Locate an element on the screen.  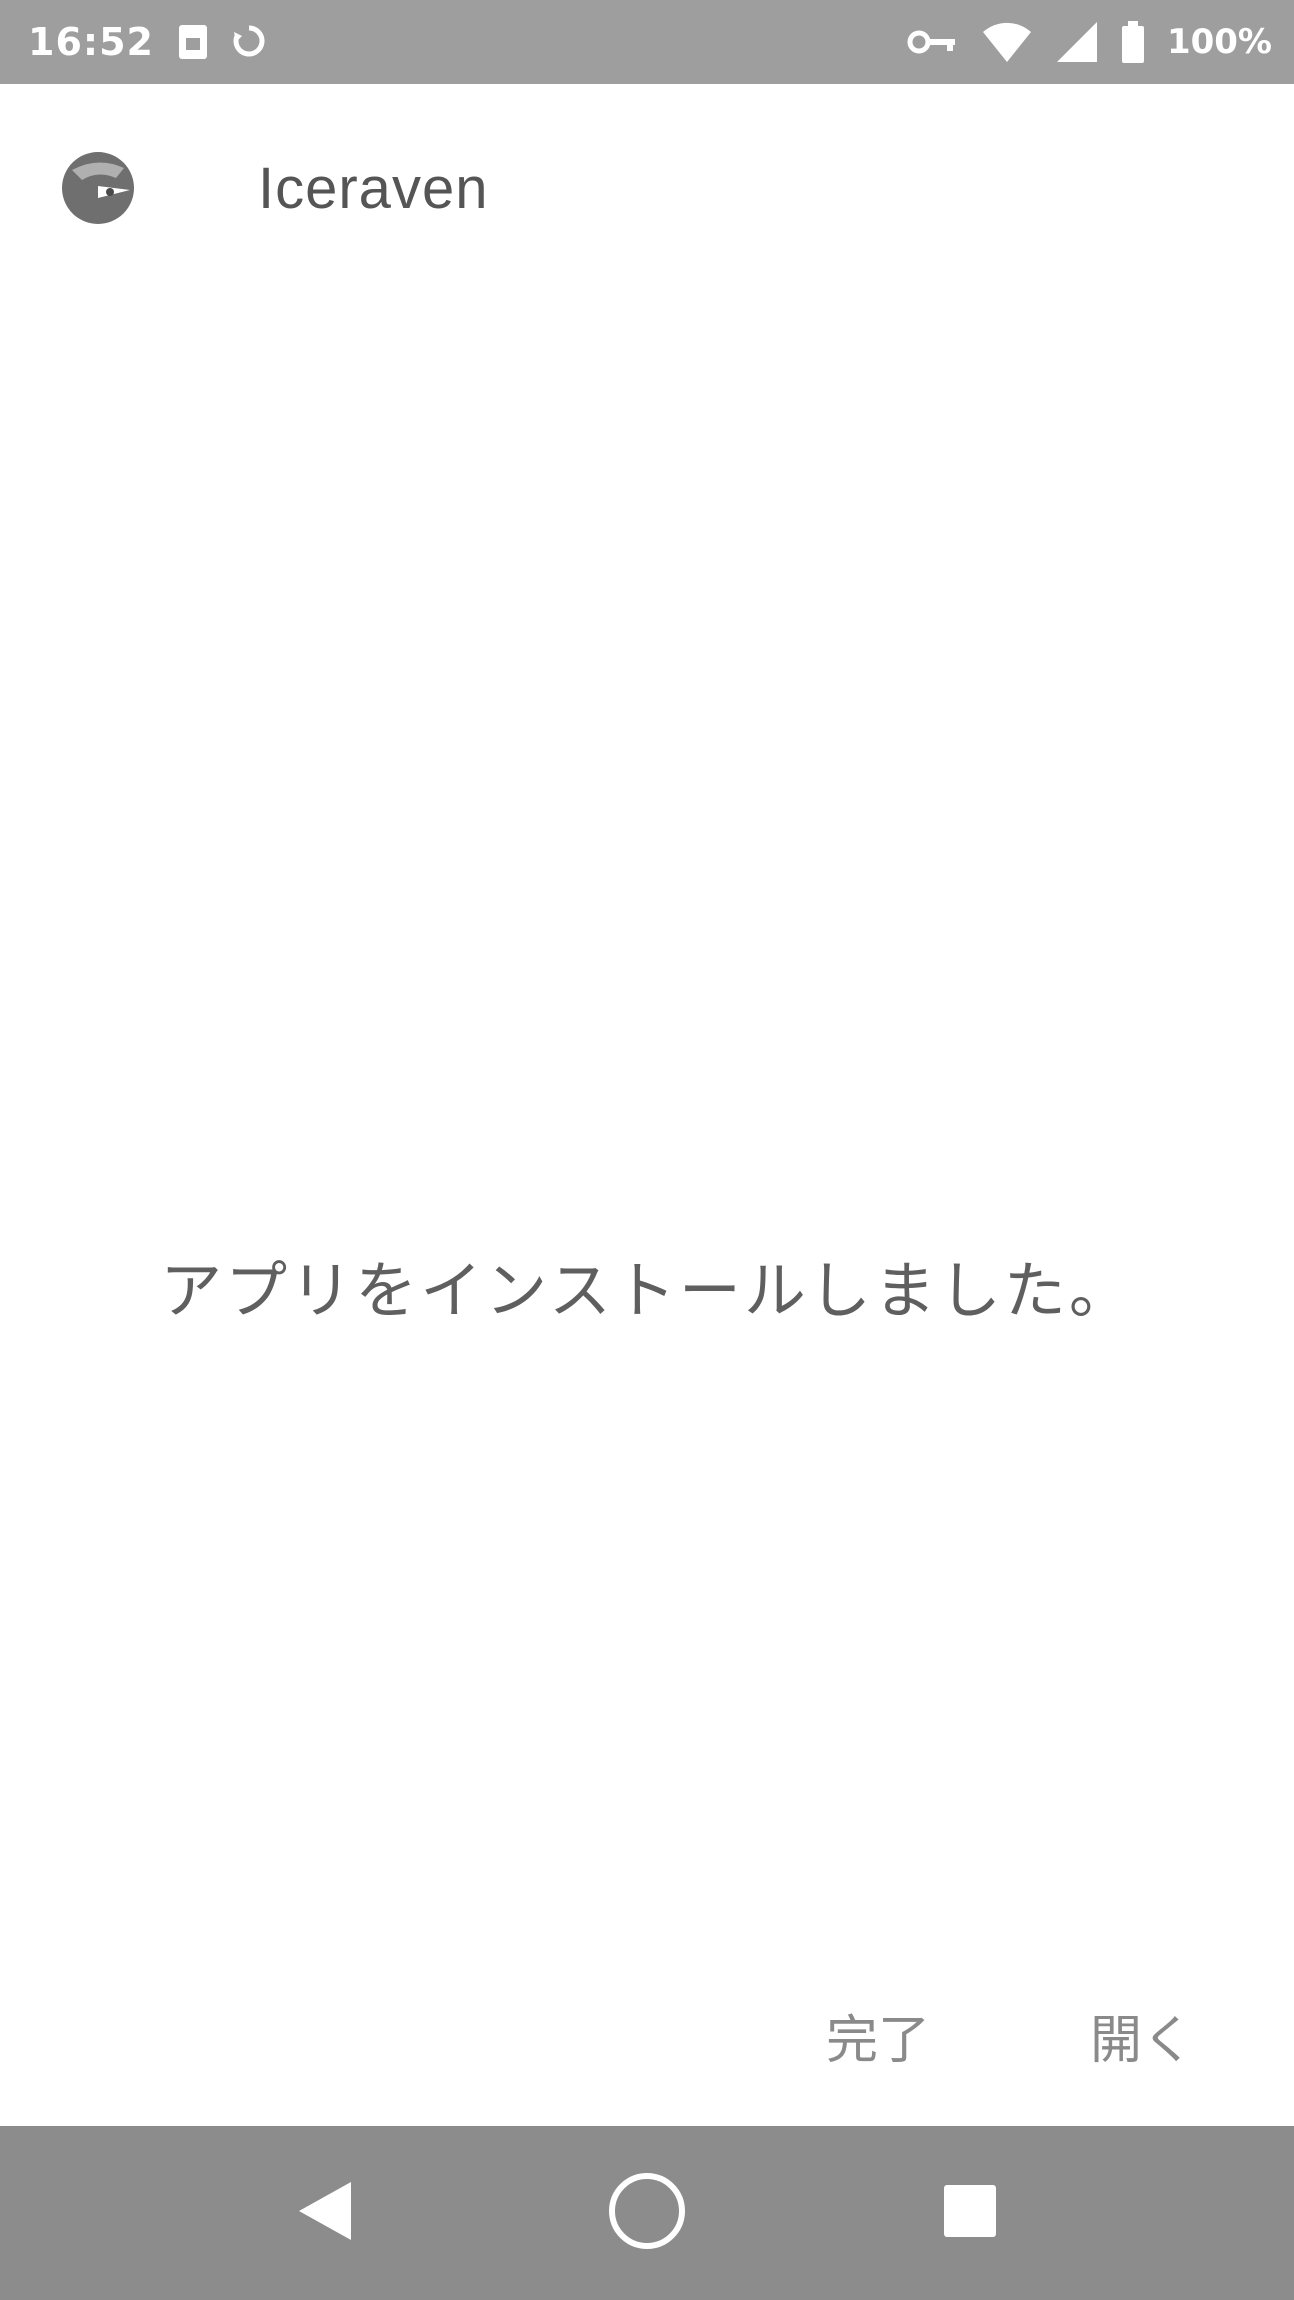
sync-icon is located at coordinates (249, 42).